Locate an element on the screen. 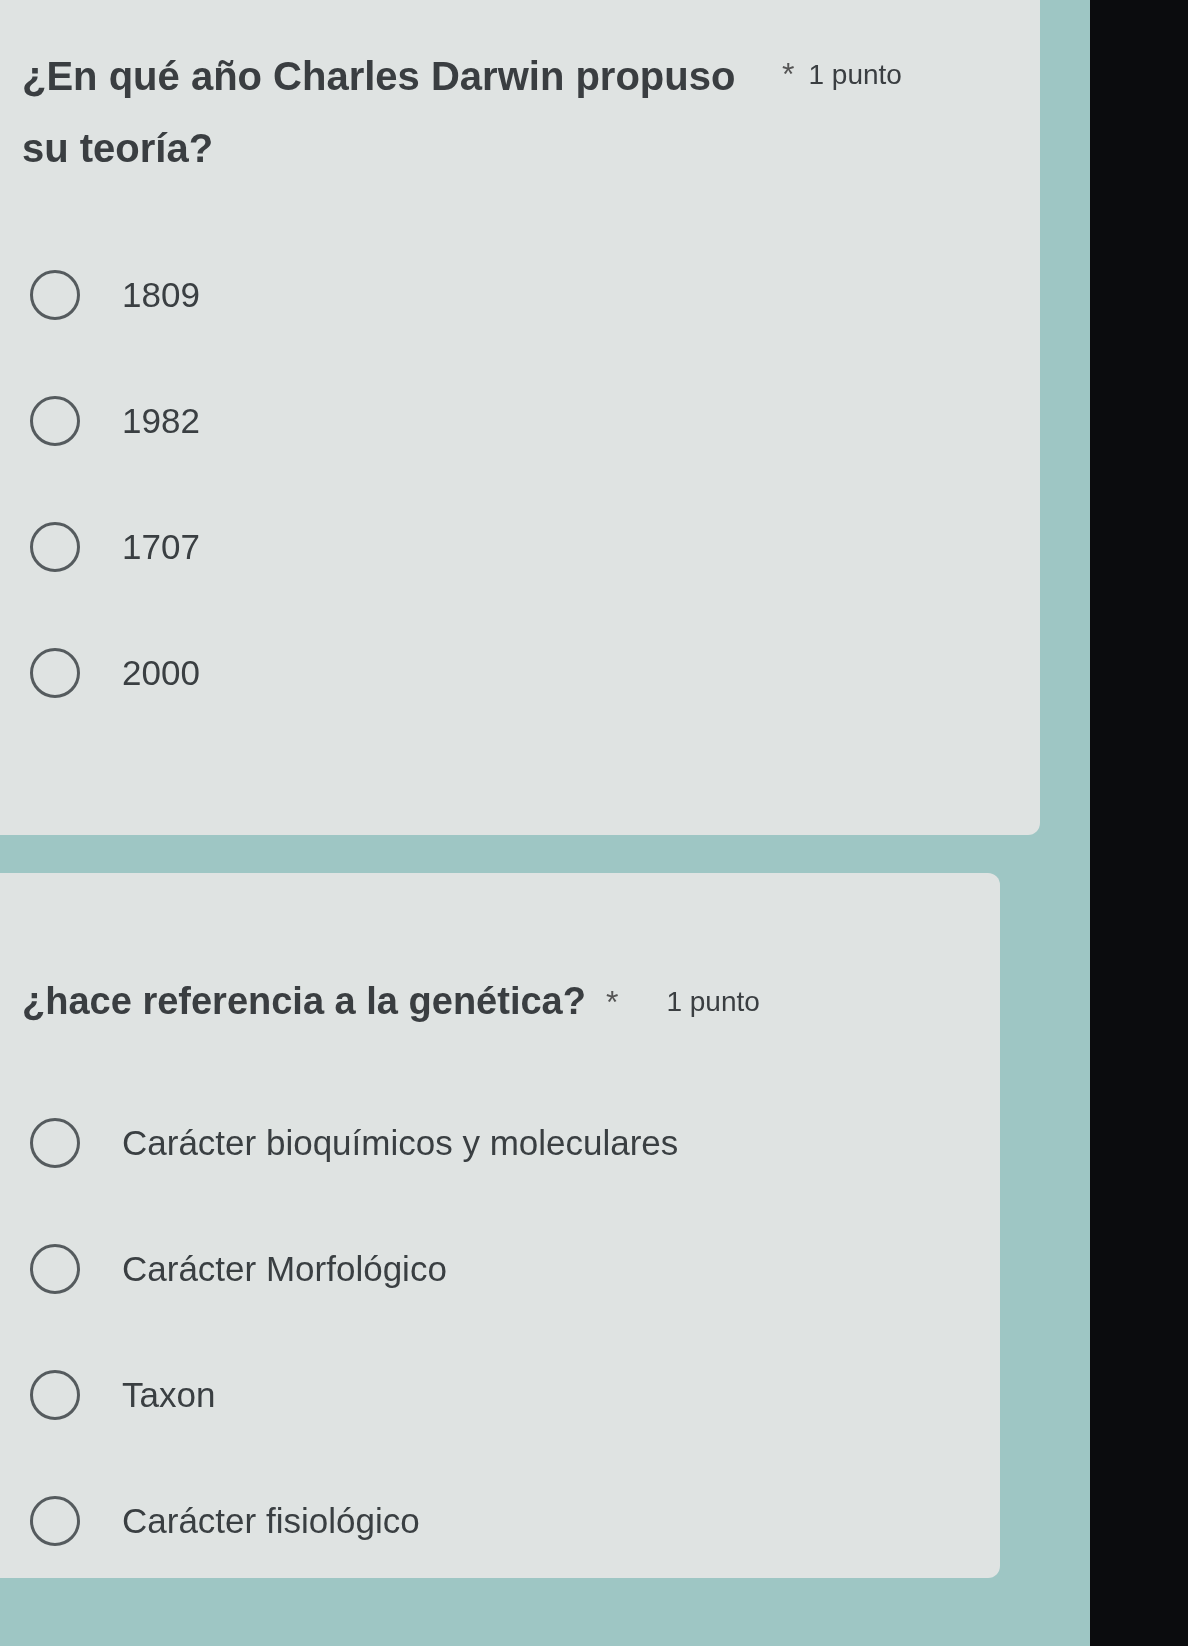 Image resolution: width=1188 pixels, height=1646 pixels. option-label: 1982 is located at coordinates (161, 420).